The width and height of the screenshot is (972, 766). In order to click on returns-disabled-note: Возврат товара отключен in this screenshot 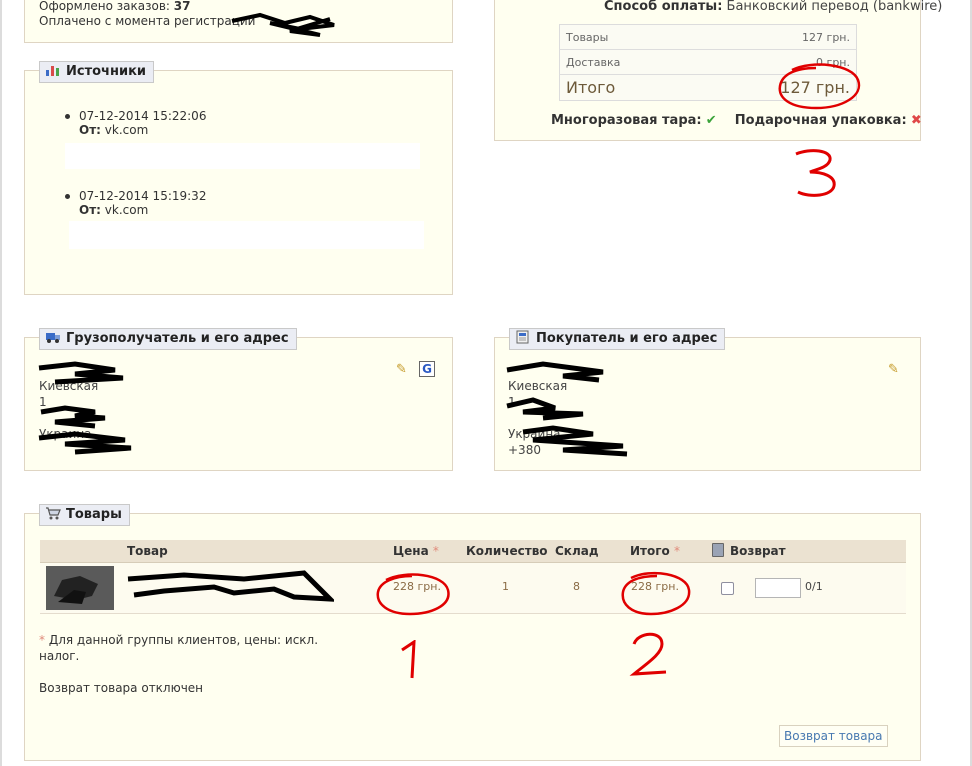, I will do `click(121, 688)`.